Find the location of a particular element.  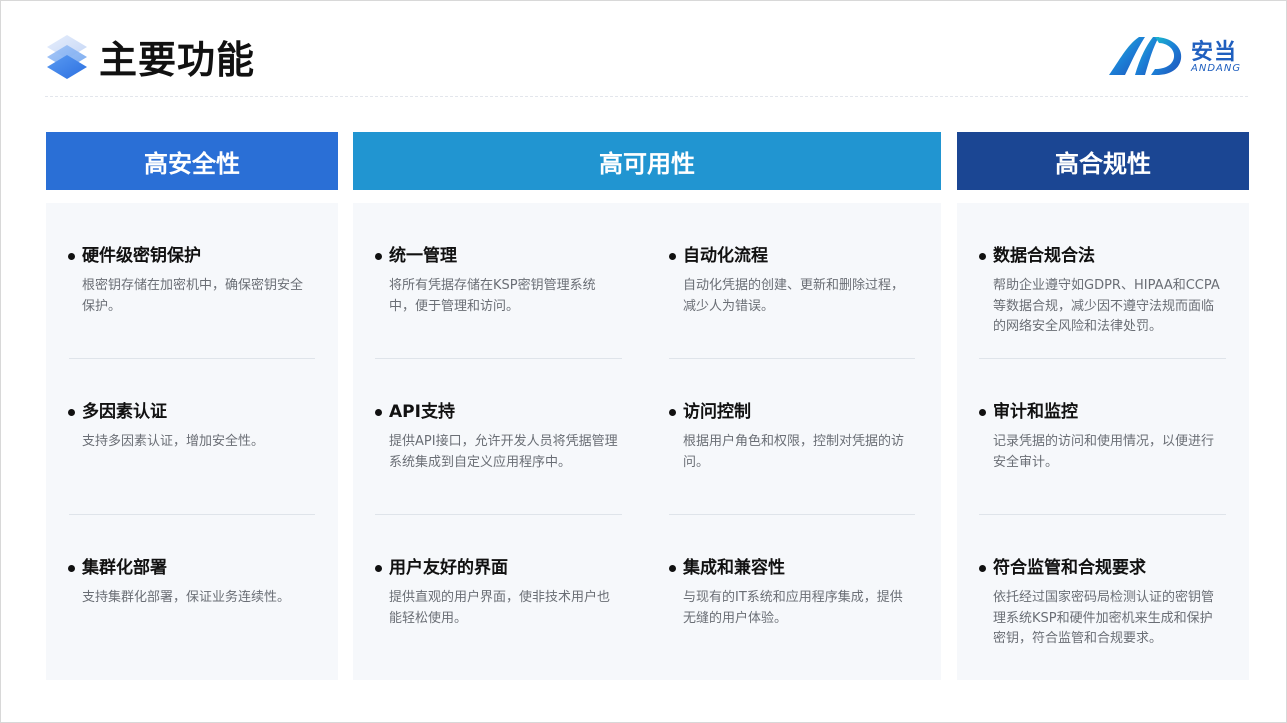

feature-item: 审计和监控 记录凭据的访问和使用情况，以便进行安全审计。 is located at coordinates (1101, 437).